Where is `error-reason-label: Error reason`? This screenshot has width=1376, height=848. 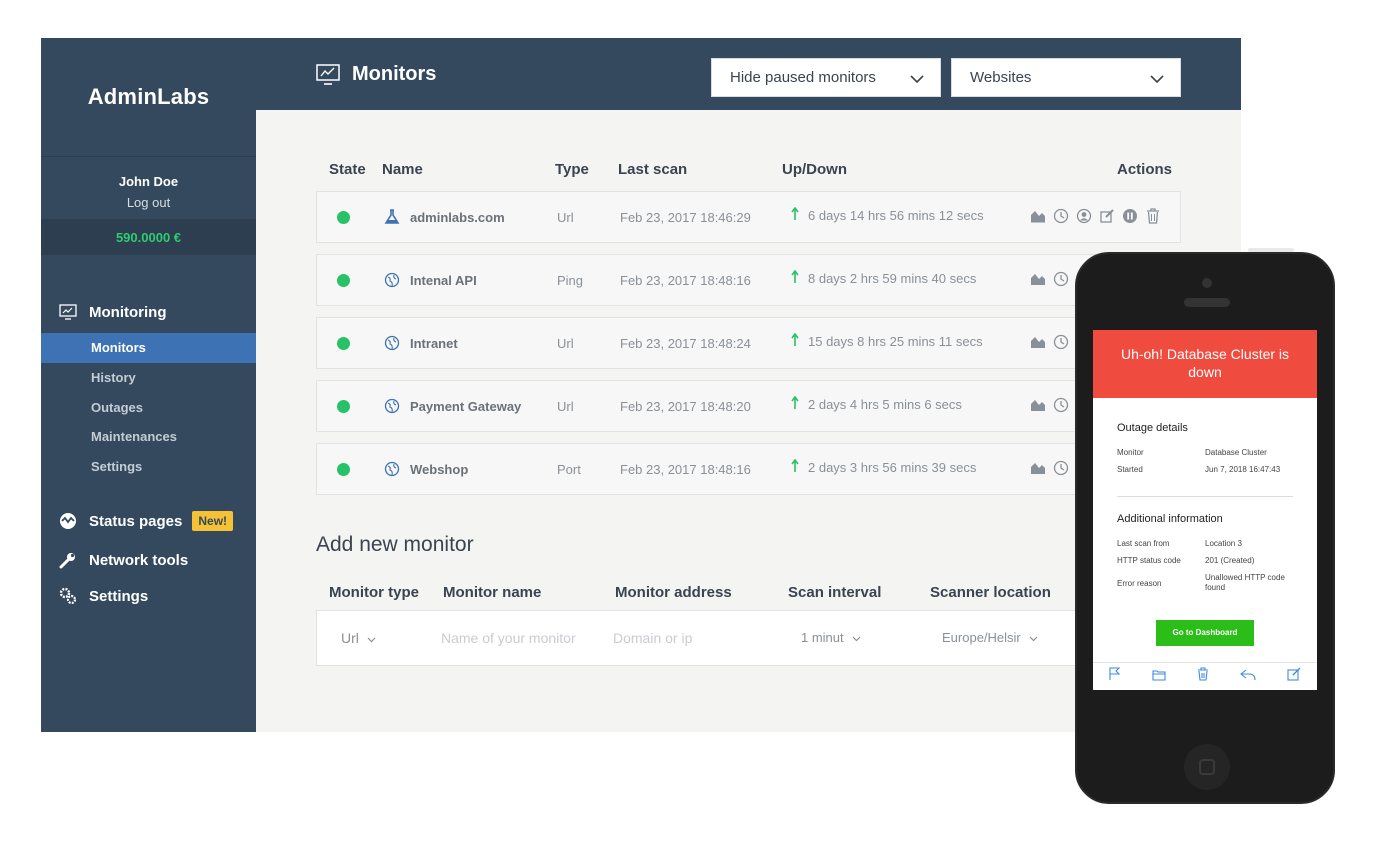 error-reason-label: Error reason is located at coordinates (1139, 583).